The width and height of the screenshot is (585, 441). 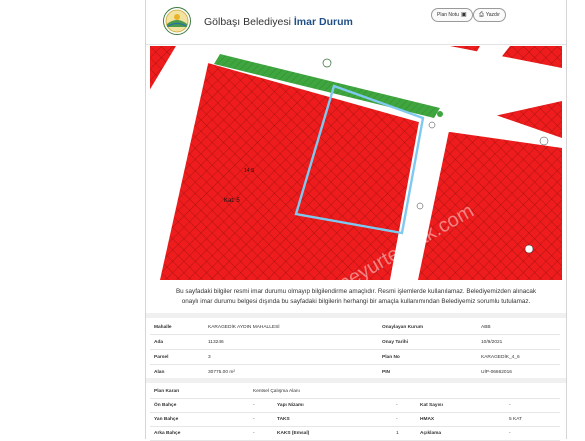 I want to click on value-plan-karari: Kentsel Çalışma Alanı, so click(x=404, y=392).